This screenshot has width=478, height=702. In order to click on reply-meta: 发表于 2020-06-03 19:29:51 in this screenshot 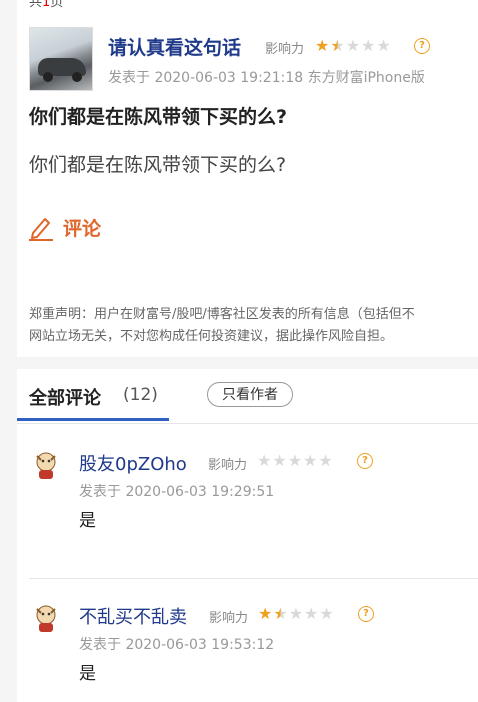, I will do `click(177, 492)`.